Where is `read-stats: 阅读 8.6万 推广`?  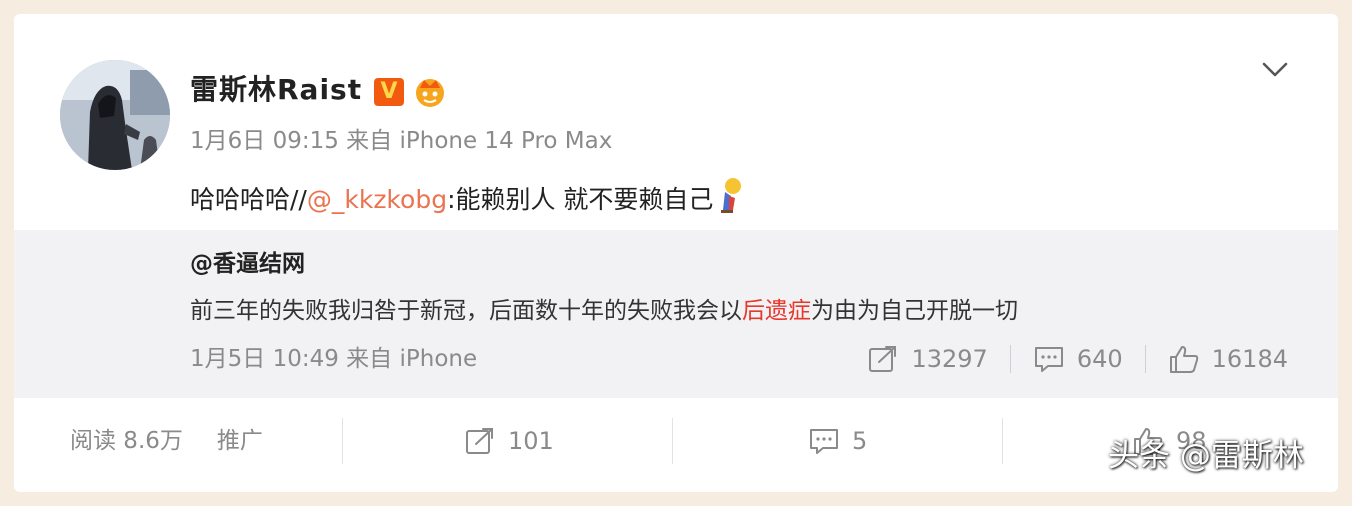 read-stats: 阅读 8.6万 推广 is located at coordinates (166, 441).